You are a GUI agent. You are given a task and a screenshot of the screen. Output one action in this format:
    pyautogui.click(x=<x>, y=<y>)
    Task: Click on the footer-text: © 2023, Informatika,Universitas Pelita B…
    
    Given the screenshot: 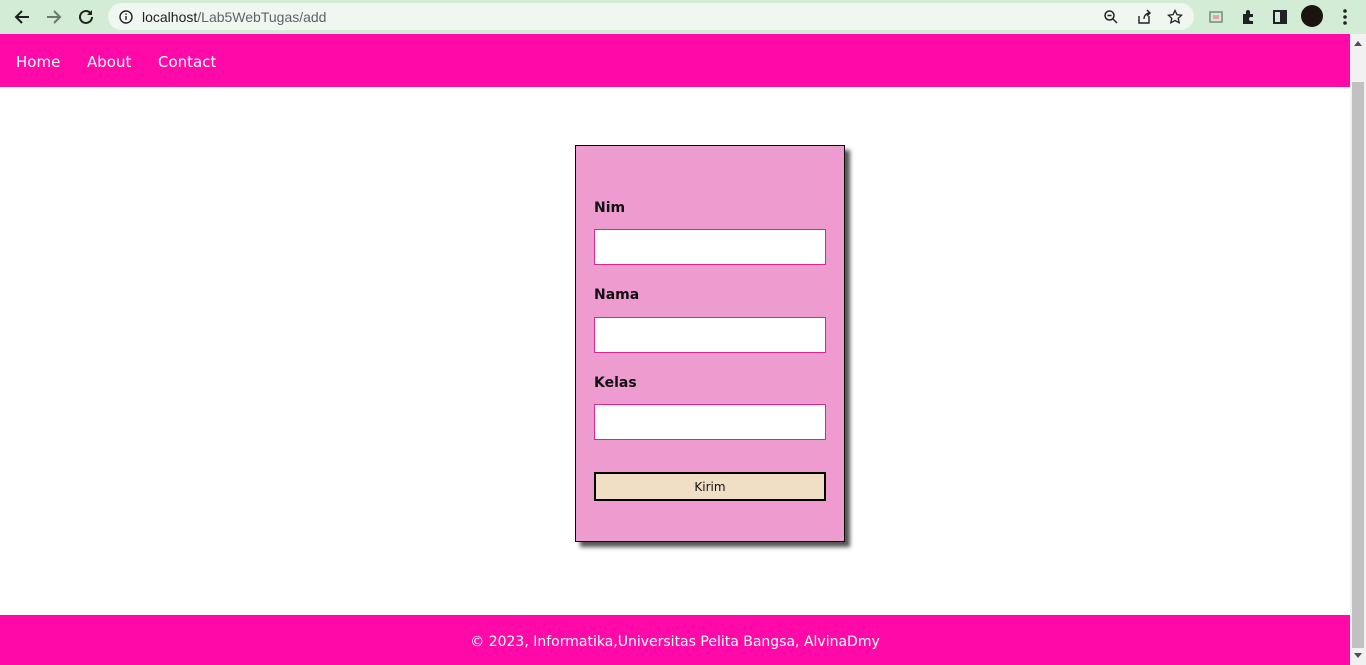 What is the action you would take?
    pyautogui.click(x=675, y=642)
    